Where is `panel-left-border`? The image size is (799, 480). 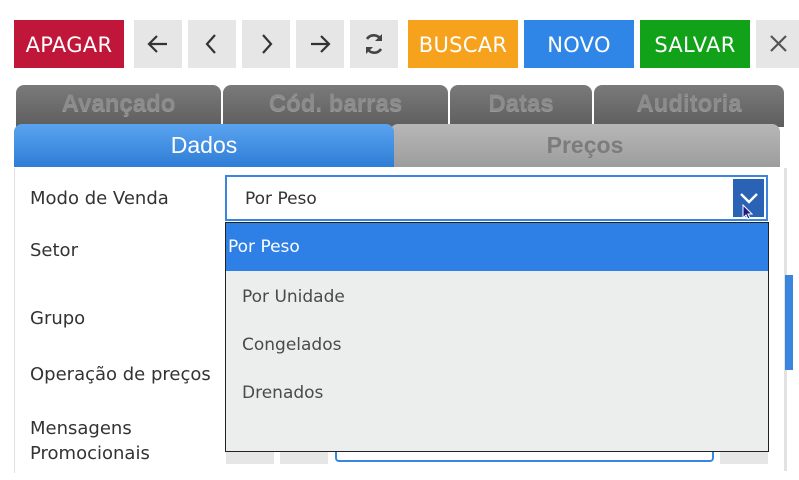 panel-left-border is located at coordinates (14, 320).